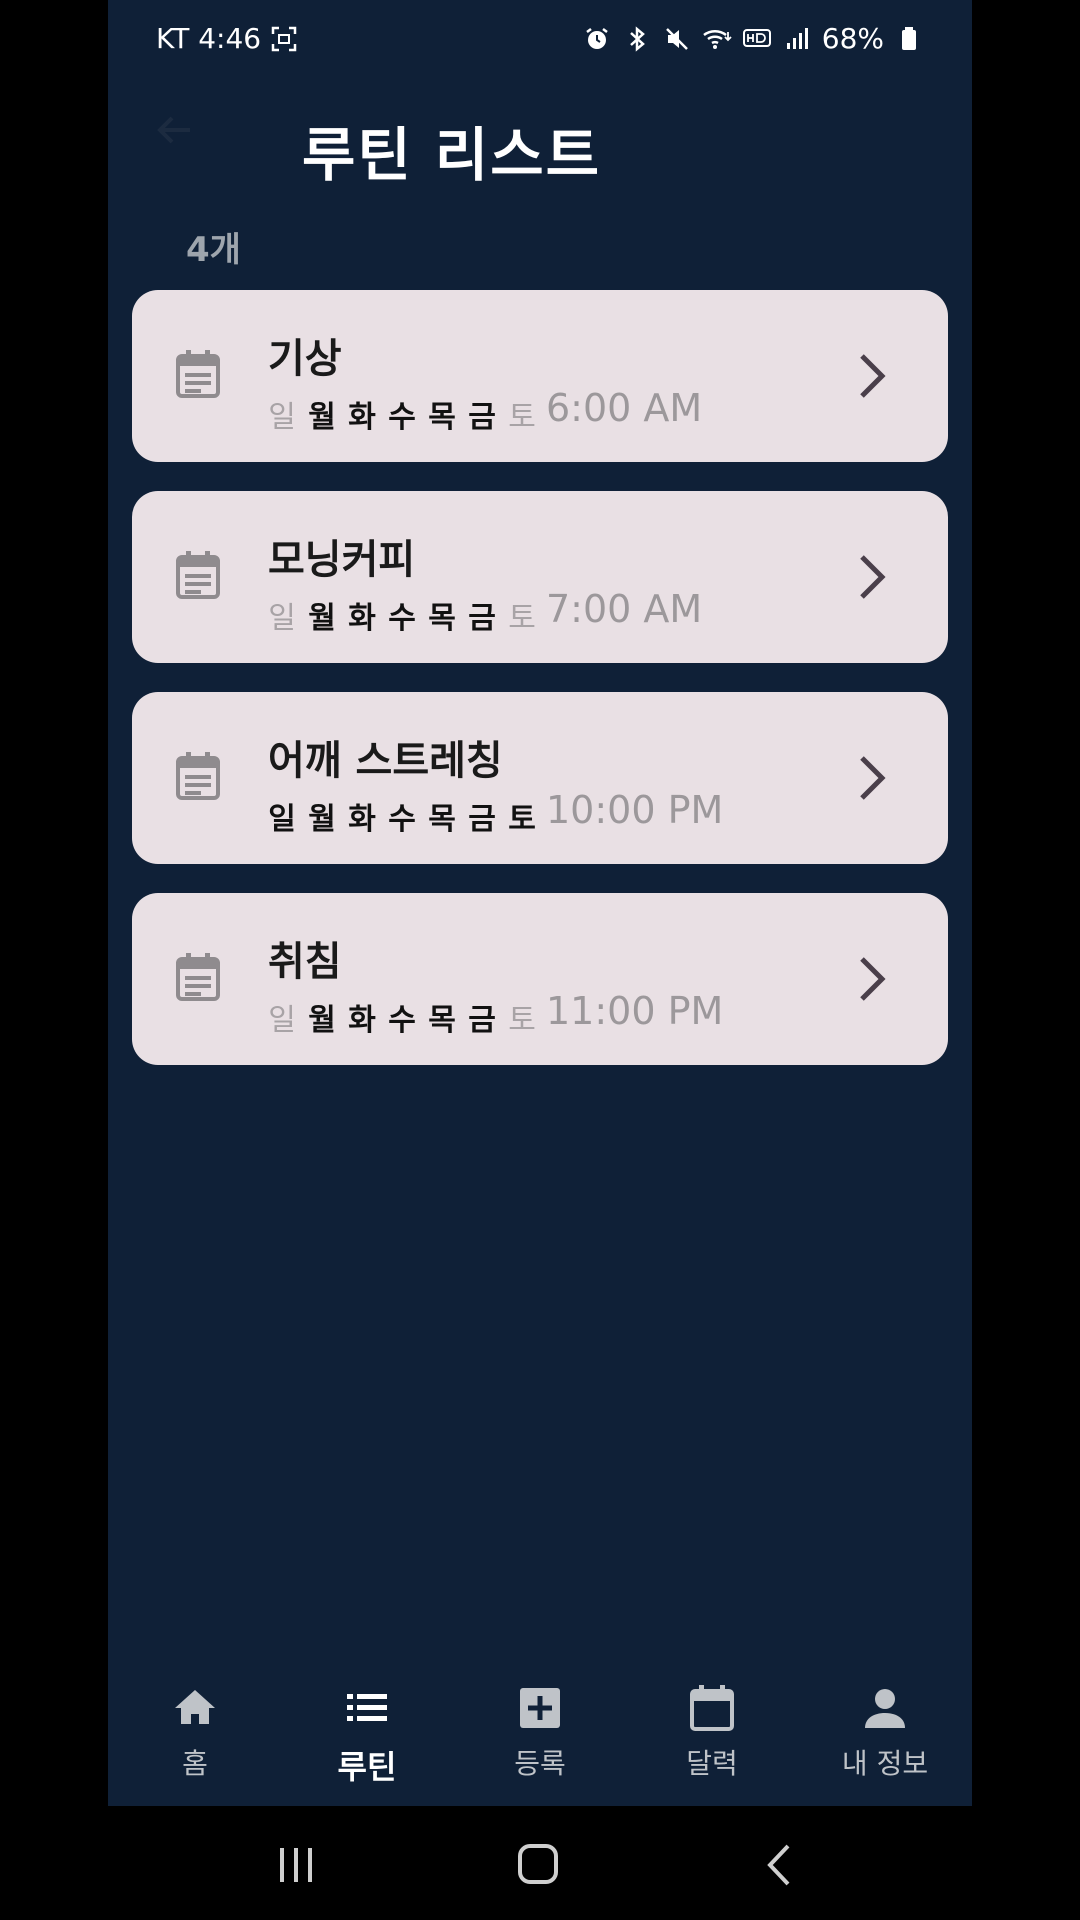  I want to click on nav-calendar: 달력, so click(712, 1739).